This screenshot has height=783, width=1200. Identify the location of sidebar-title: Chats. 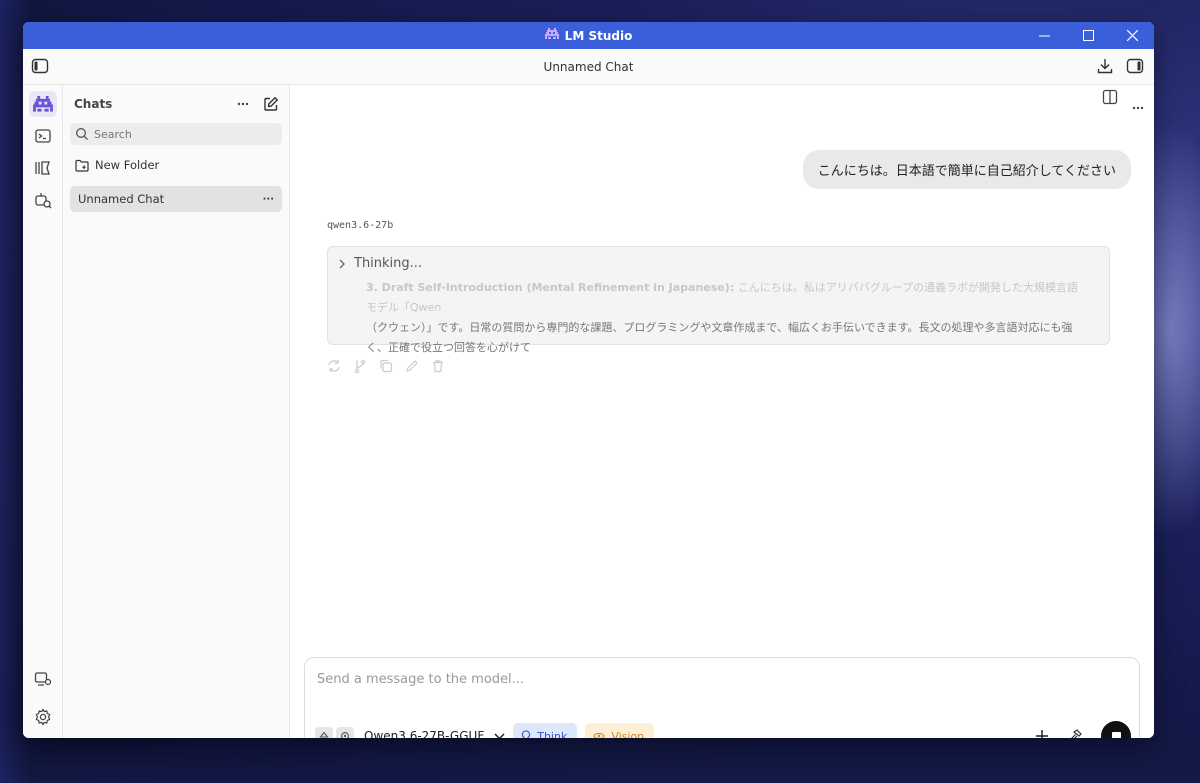
(93, 104).